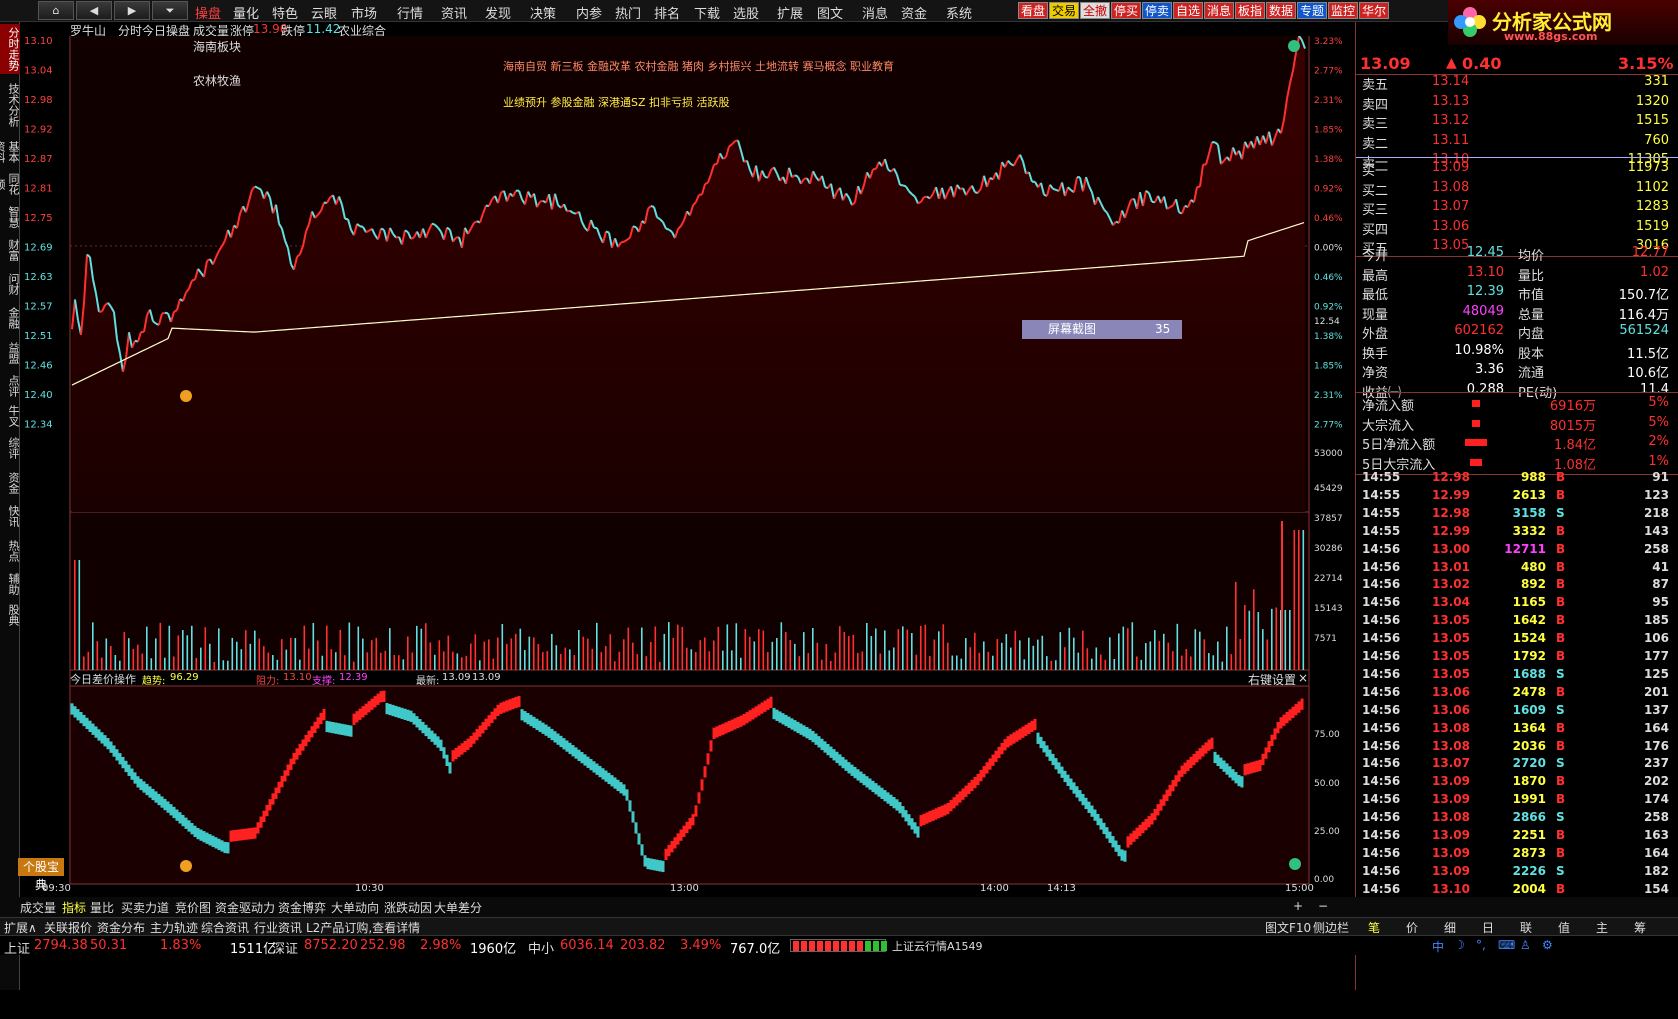 The width and height of the screenshot is (1678, 1019). What do you see at coordinates (225, 927) in the screenshot?
I see `status-link-3: 综合资讯` at bounding box center [225, 927].